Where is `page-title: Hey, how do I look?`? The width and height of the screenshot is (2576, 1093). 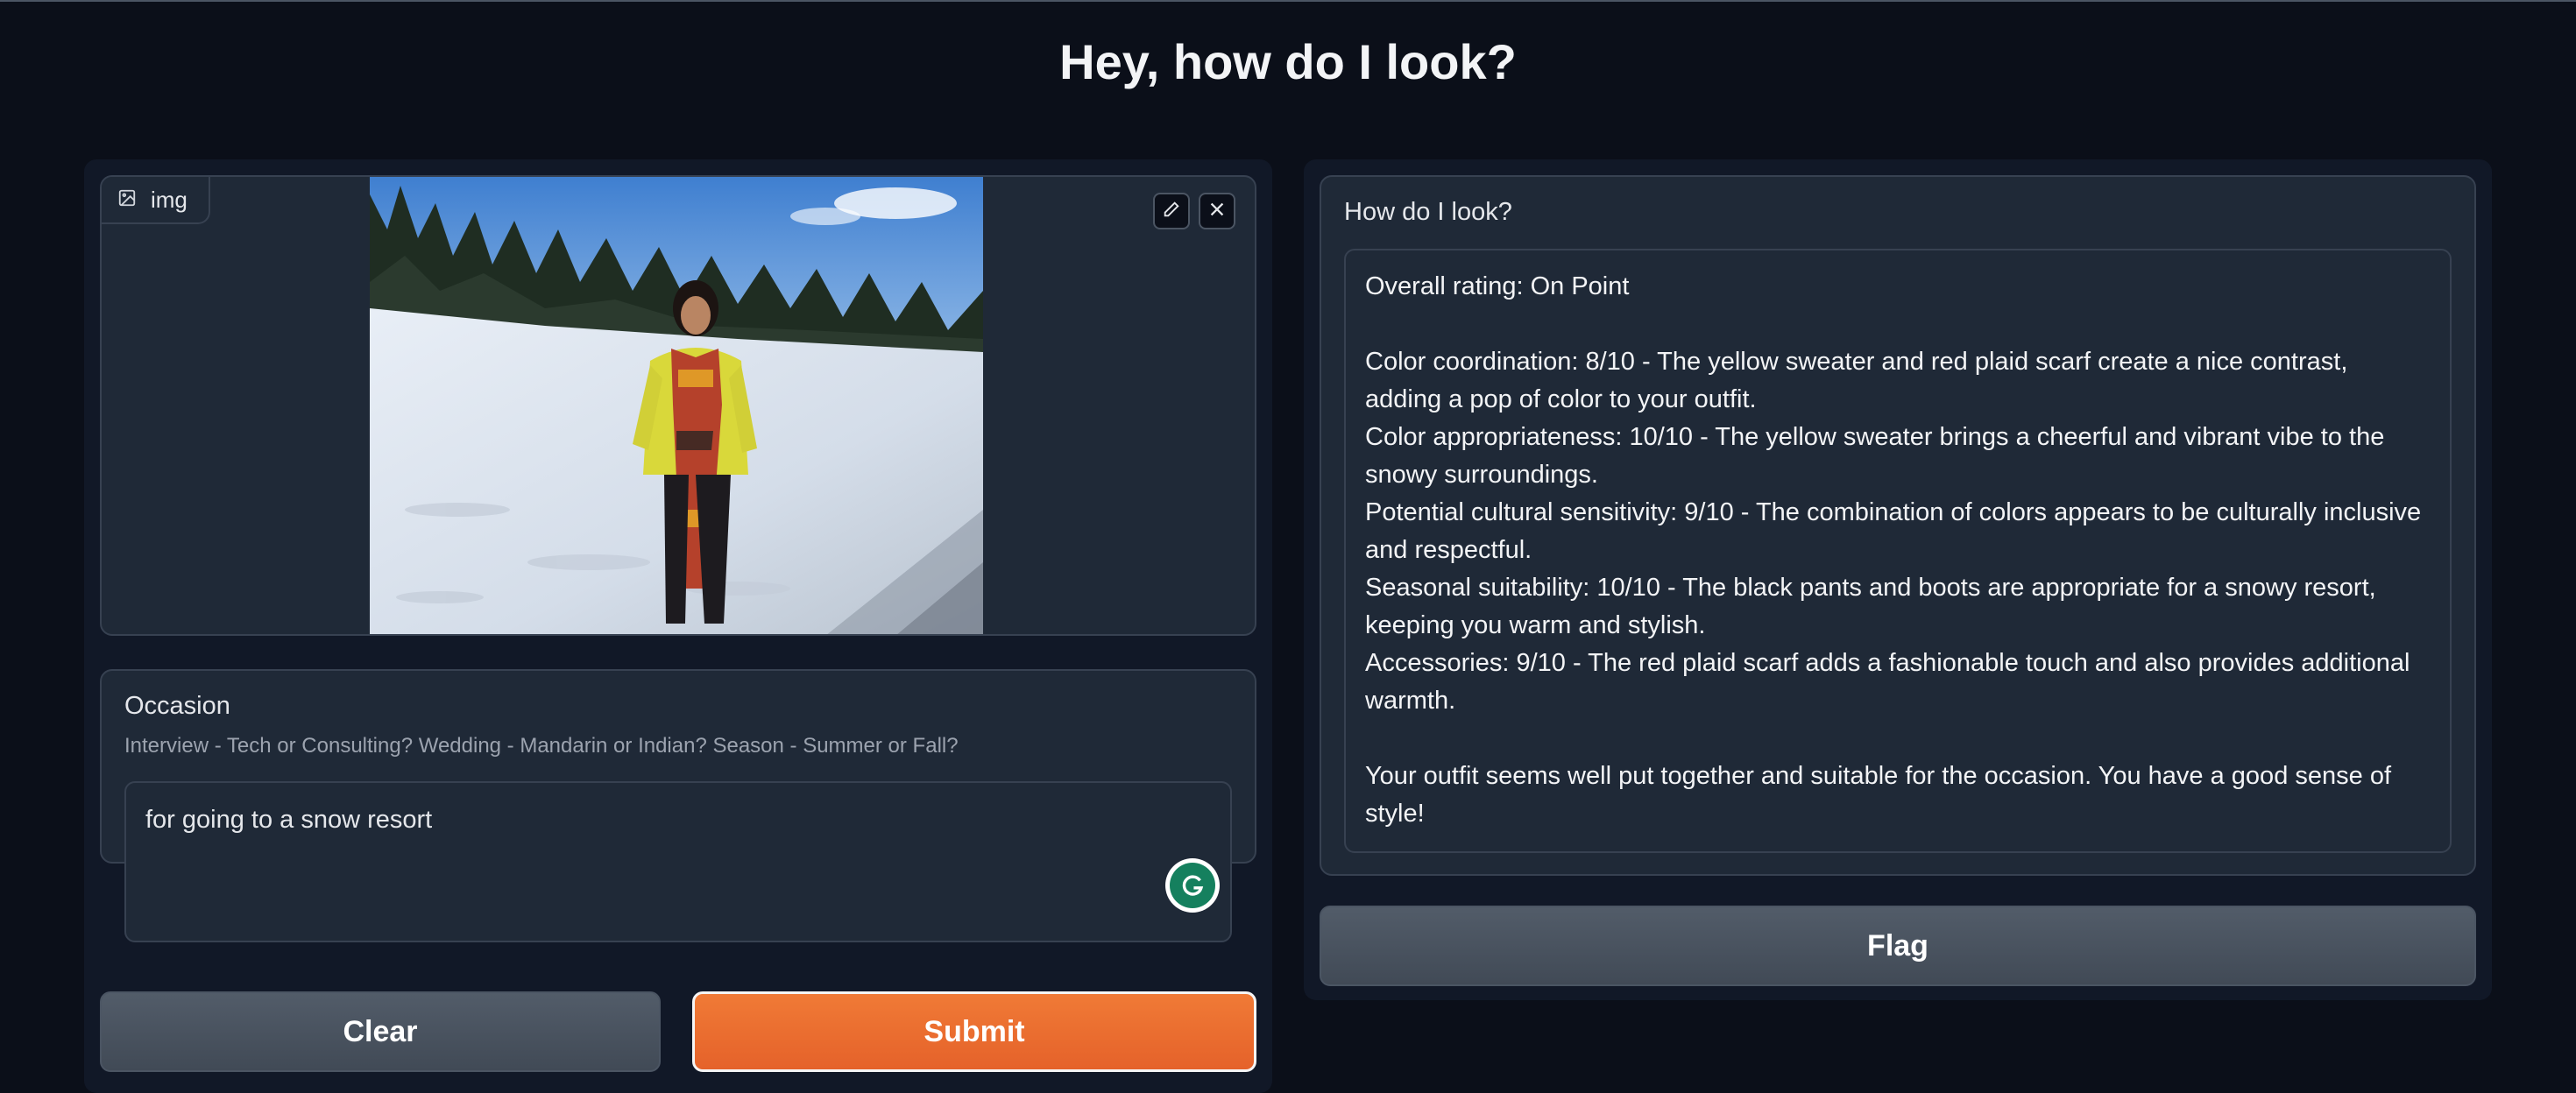 page-title: Hey, how do I look? is located at coordinates (1288, 61).